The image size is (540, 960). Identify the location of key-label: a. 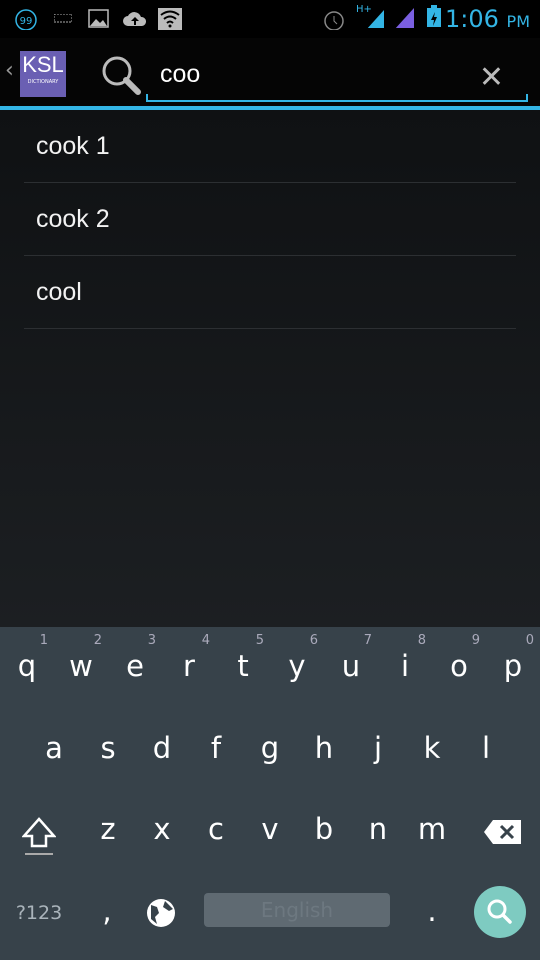
(54, 748).